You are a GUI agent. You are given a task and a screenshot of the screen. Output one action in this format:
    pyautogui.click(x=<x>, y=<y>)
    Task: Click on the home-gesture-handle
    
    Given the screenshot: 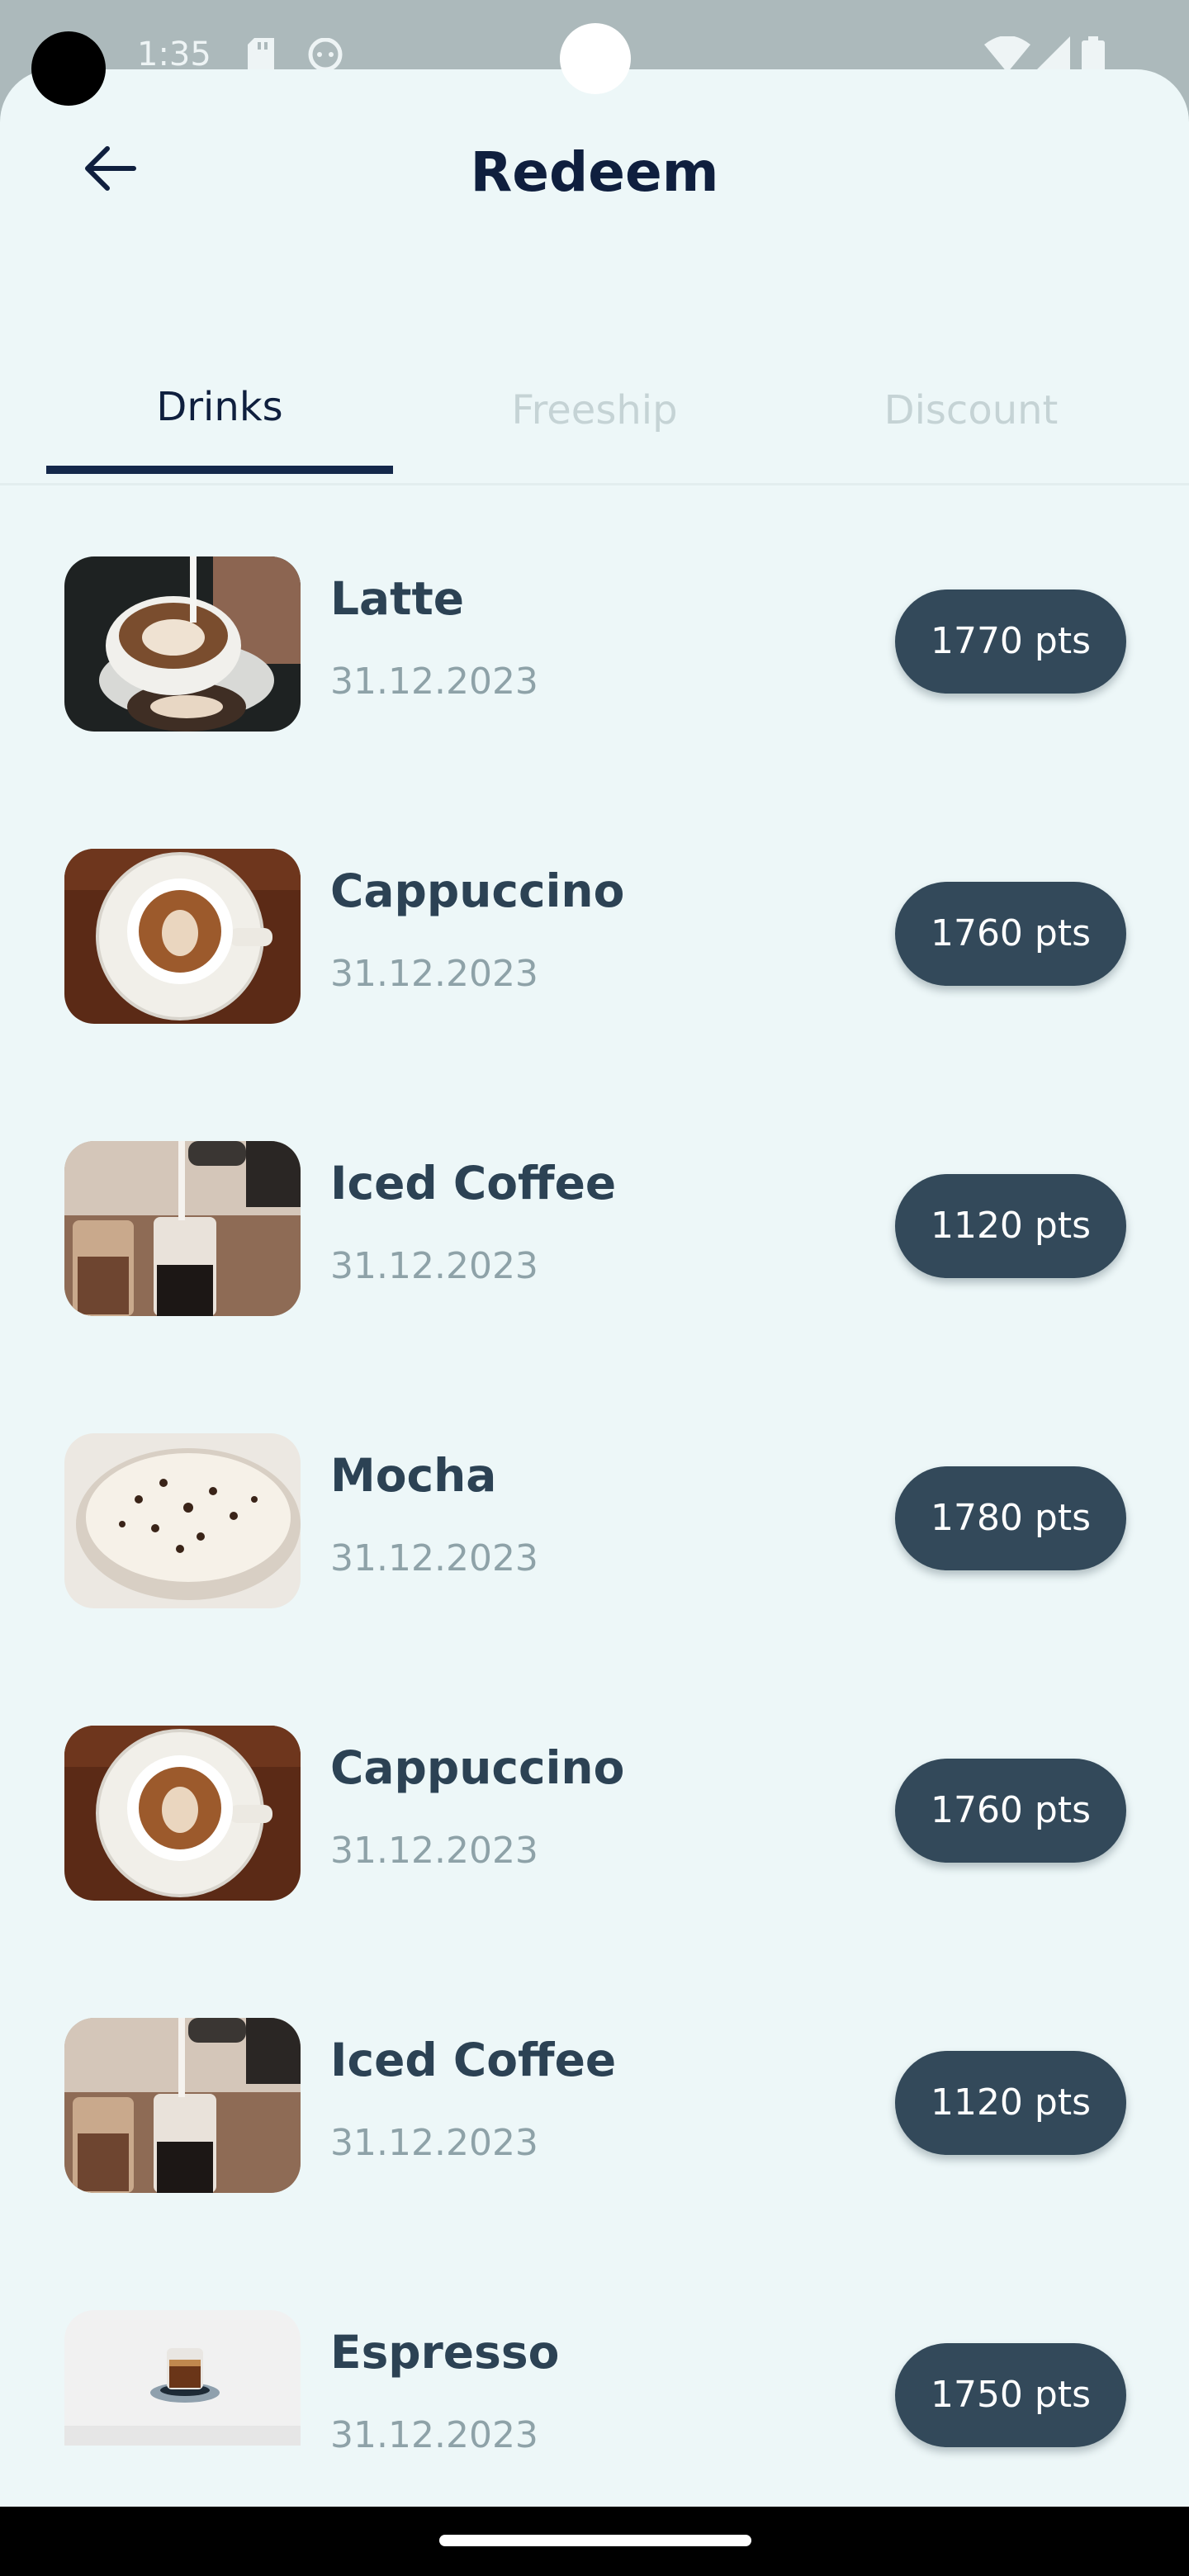 What is the action you would take?
    pyautogui.click(x=595, y=2540)
    